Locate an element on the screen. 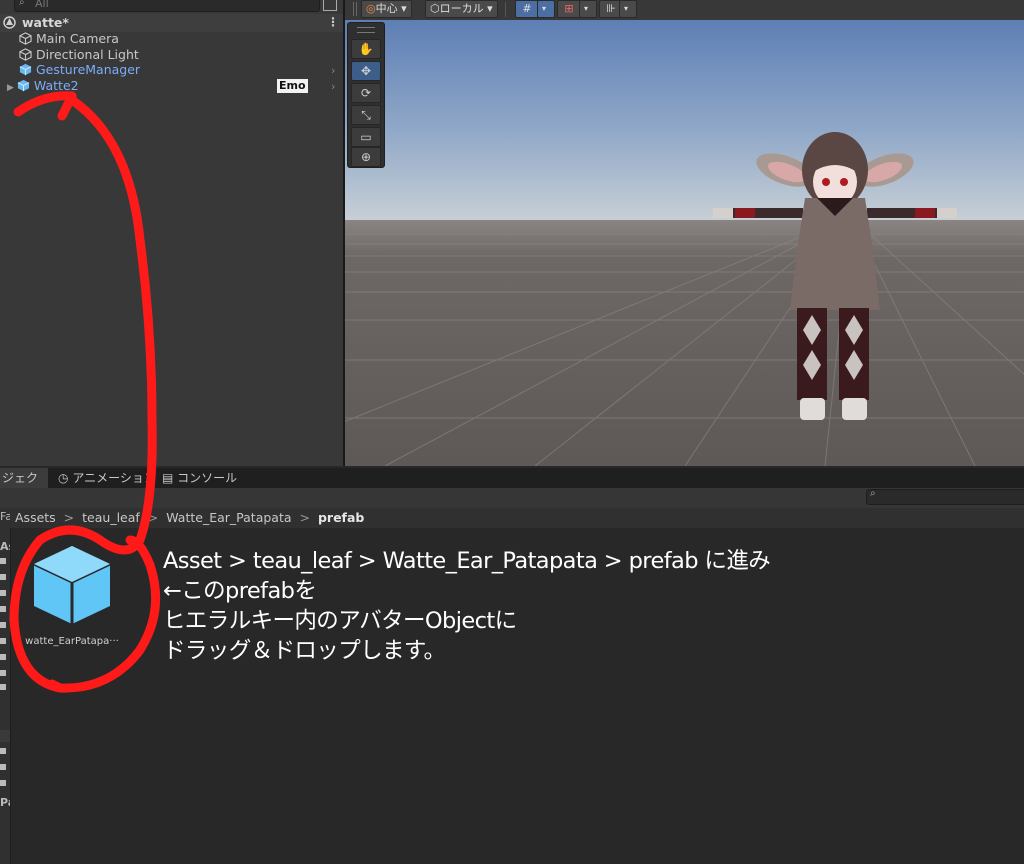 The width and height of the screenshot is (1024, 864). tool-palette: ✋ ✥ ⟳ ⤡ ▭ ⊕ is located at coordinates (366, 95).